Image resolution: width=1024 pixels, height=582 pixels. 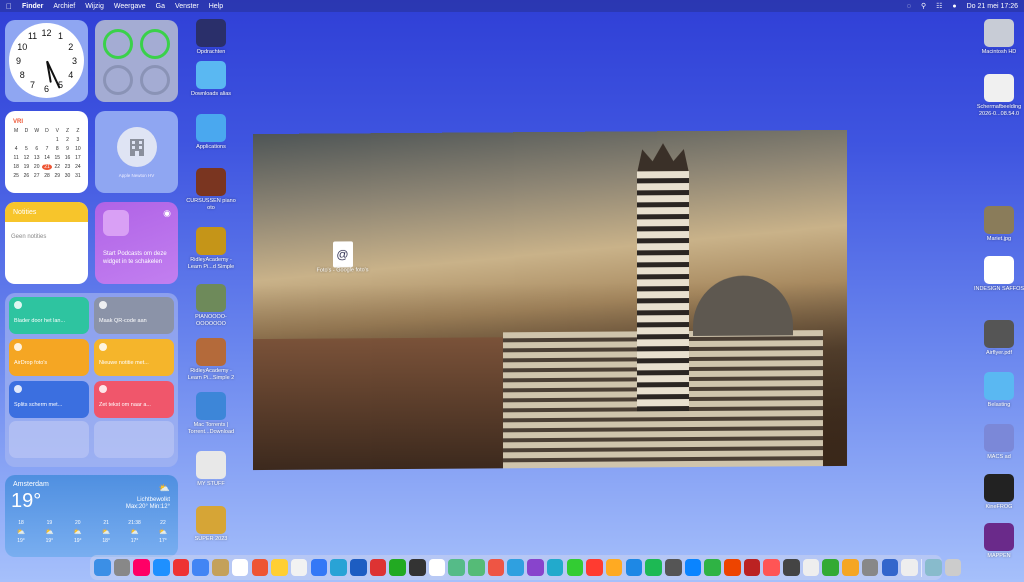 I want to click on desktop-item: PIANOOOO-OOOOOOO, so click(x=211, y=305).